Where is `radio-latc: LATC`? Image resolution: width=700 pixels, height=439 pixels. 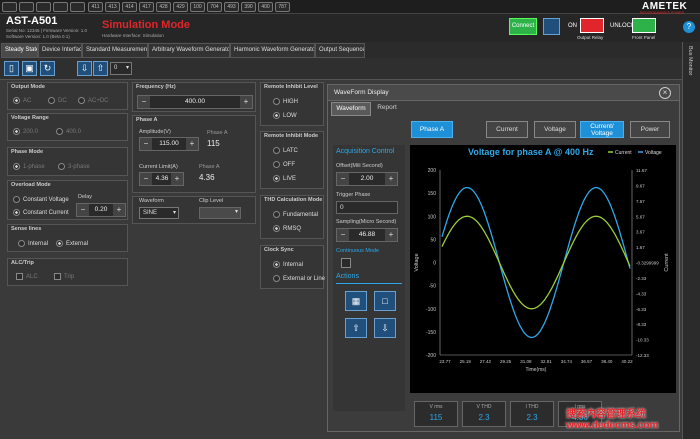 radio-latc: LATC is located at coordinates (285, 150).